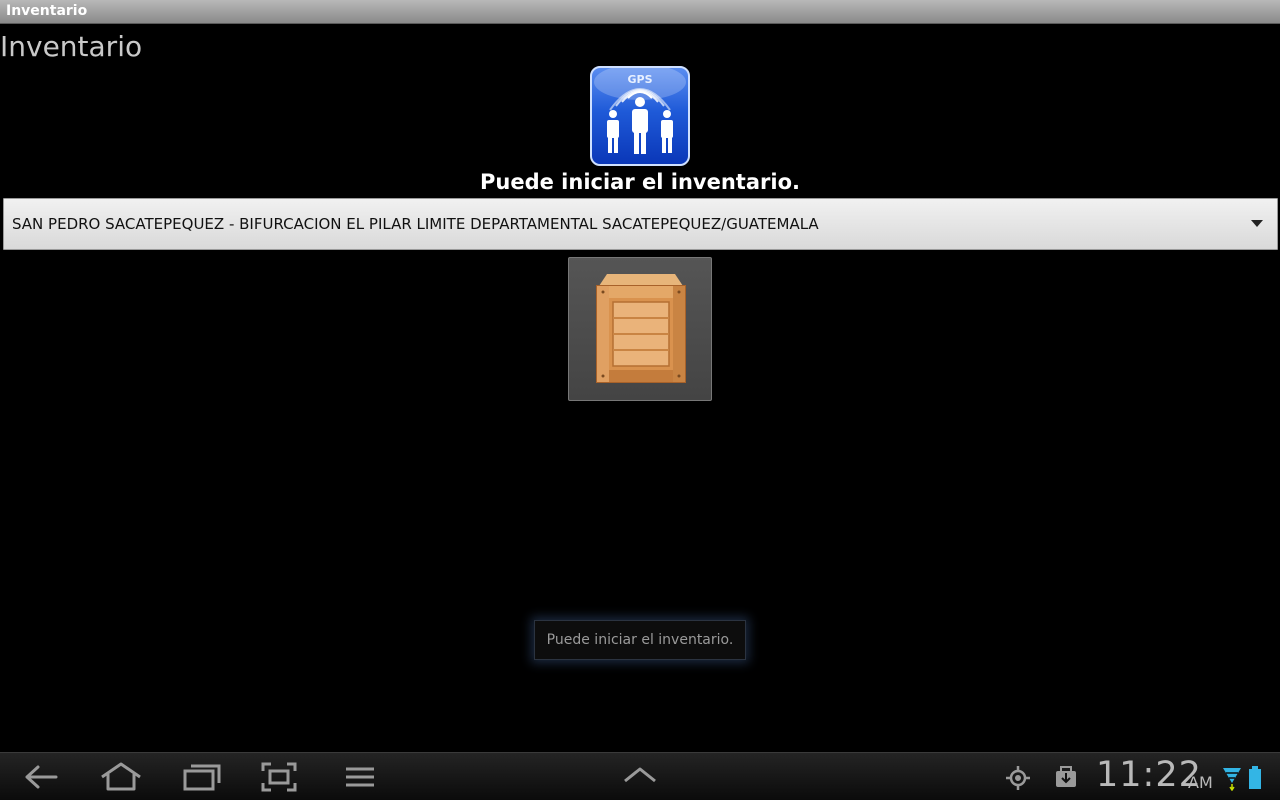  I want to click on home-icon, so click(121, 777).